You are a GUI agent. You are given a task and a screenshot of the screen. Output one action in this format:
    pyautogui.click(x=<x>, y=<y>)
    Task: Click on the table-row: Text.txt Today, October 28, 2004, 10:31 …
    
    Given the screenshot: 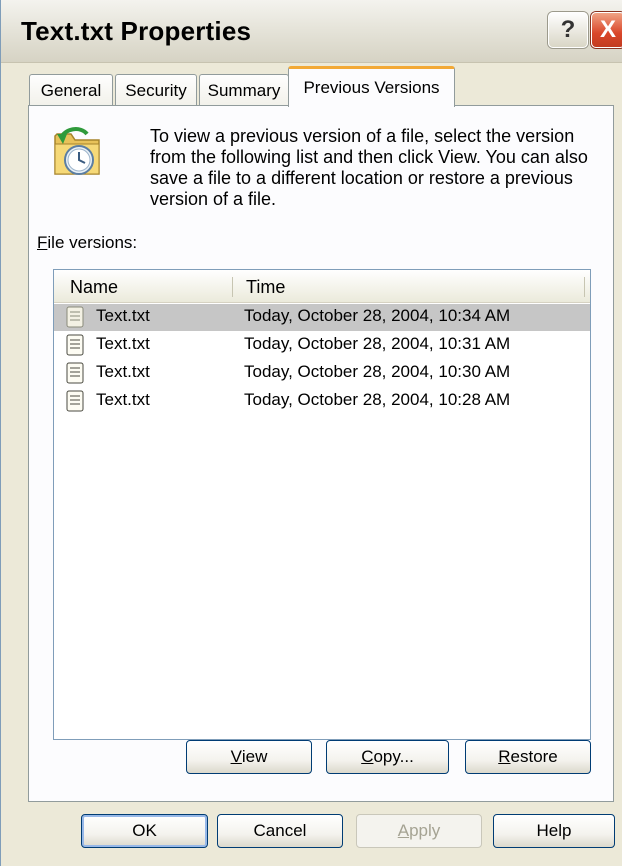 What is the action you would take?
    pyautogui.click(x=322, y=345)
    